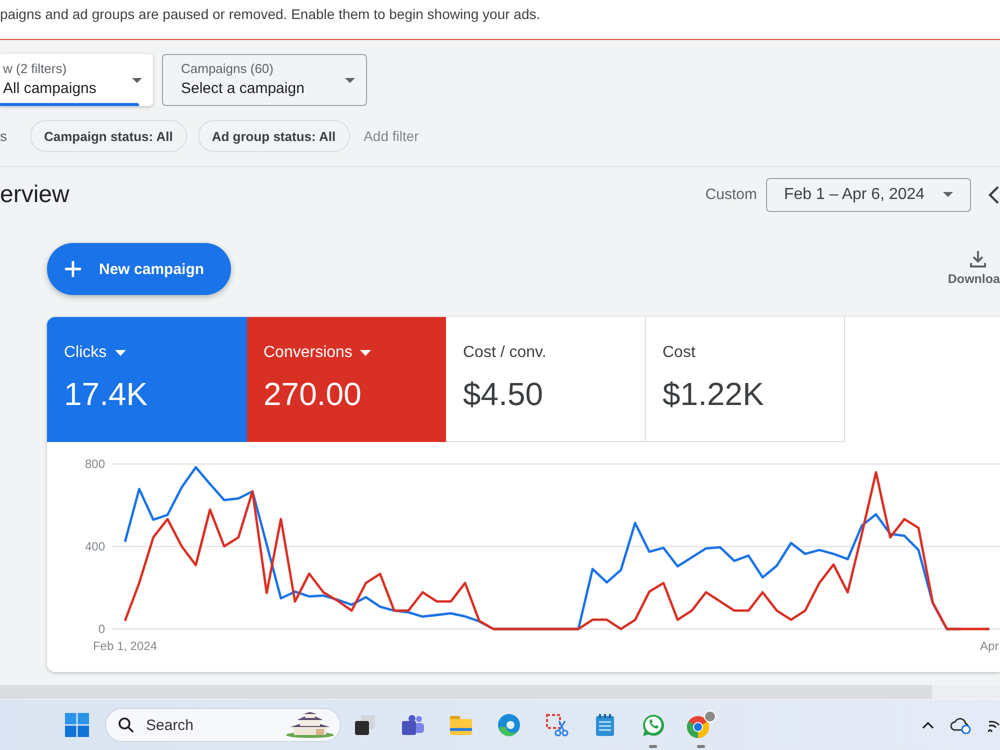 The width and height of the screenshot is (1000, 750). What do you see at coordinates (557, 725) in the screenshot?
I see `scissors-icon` at bounding box center [557, 725].